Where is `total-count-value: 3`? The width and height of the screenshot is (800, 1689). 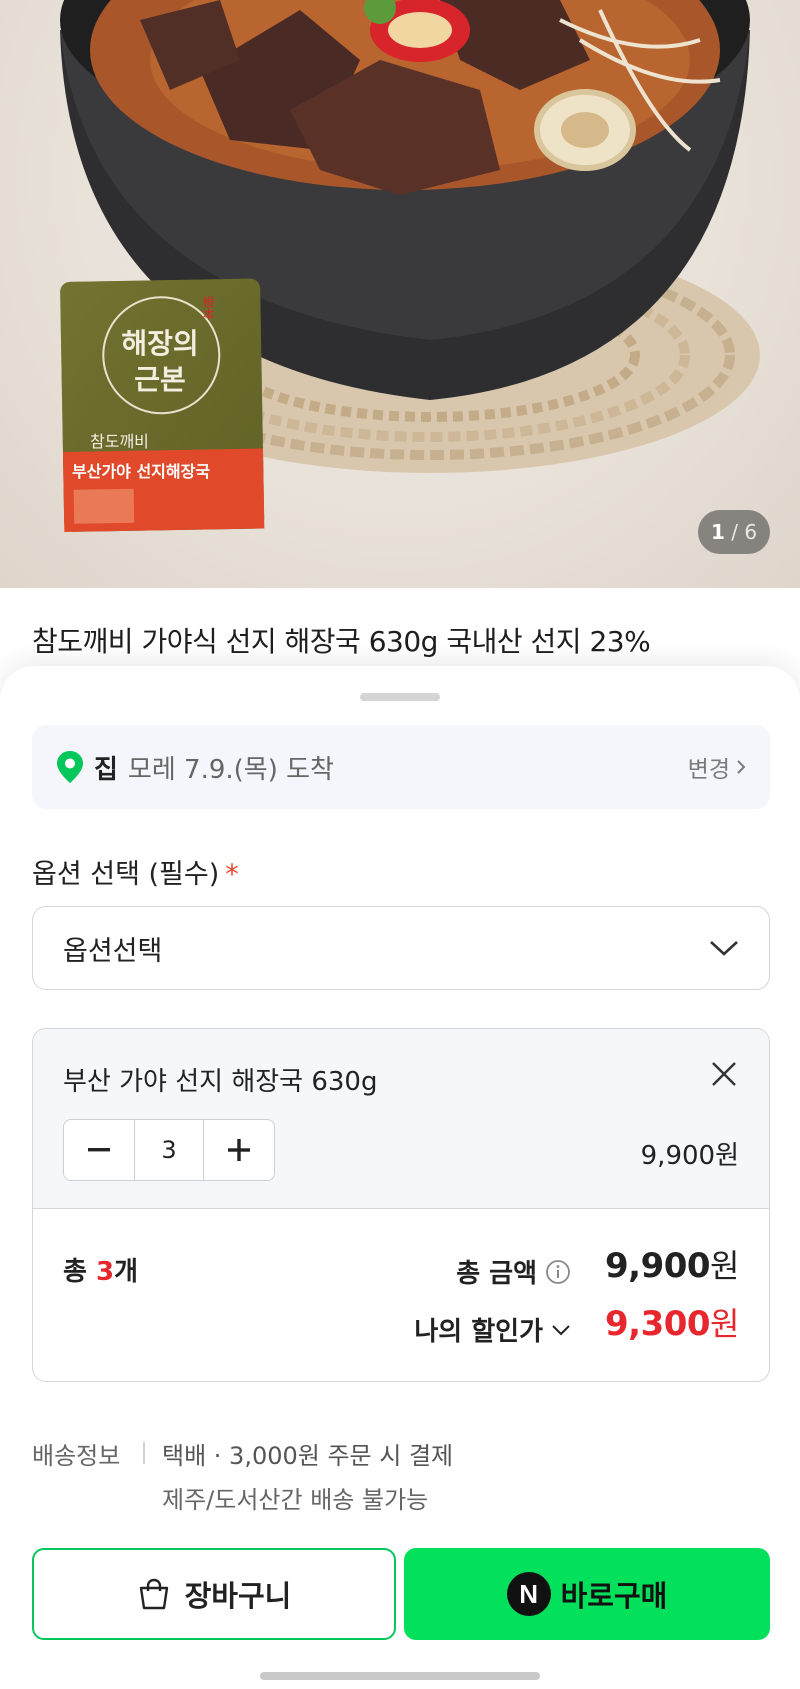
total-count-value: 3 is located at coordinates (105, 1272).